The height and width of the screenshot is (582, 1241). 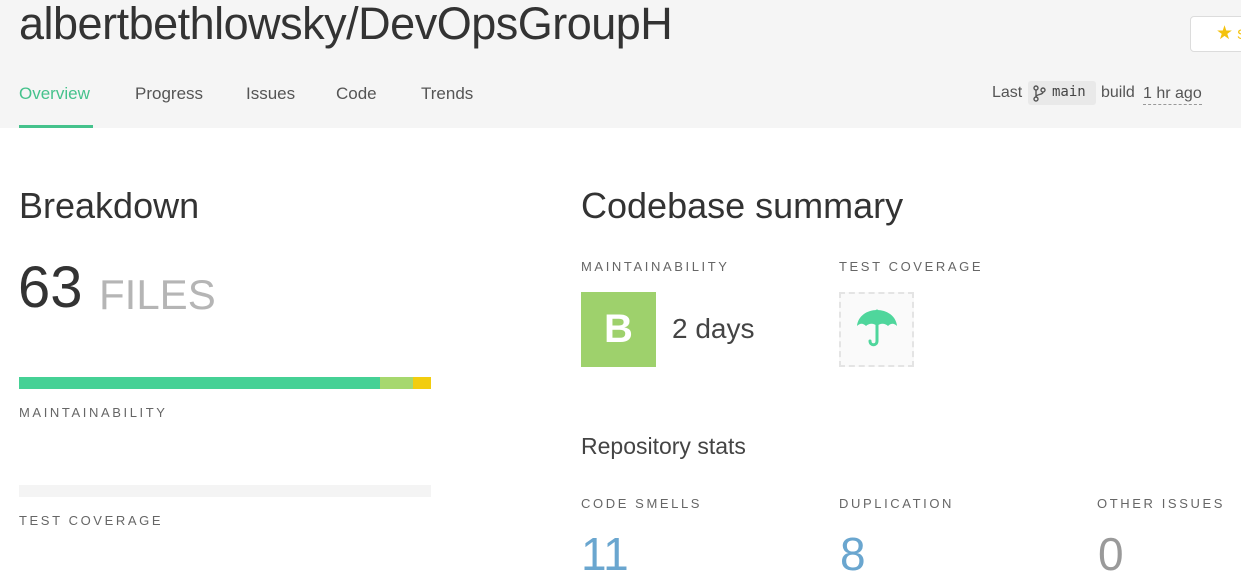 I want to click on maintainability-label: MAINTAINABILITY, so click(x=93, y=412).